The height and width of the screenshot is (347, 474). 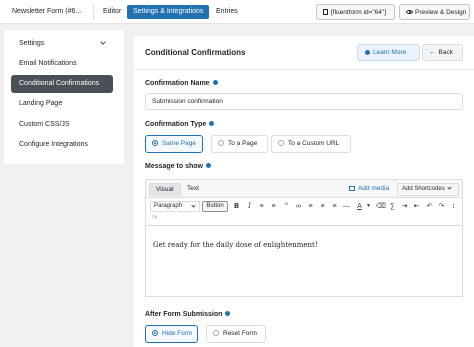 I want to click on sidebar-item-label: Settings, so click(x=32, y=43).